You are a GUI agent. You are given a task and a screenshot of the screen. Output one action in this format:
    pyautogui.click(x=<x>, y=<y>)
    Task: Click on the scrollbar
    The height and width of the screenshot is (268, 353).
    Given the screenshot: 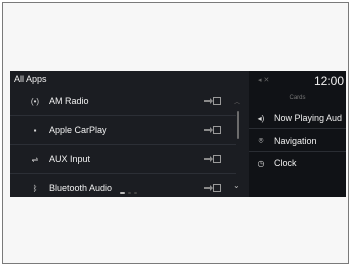 What is the action you would take?
    pyautogui.click(x=238, y=125)
    